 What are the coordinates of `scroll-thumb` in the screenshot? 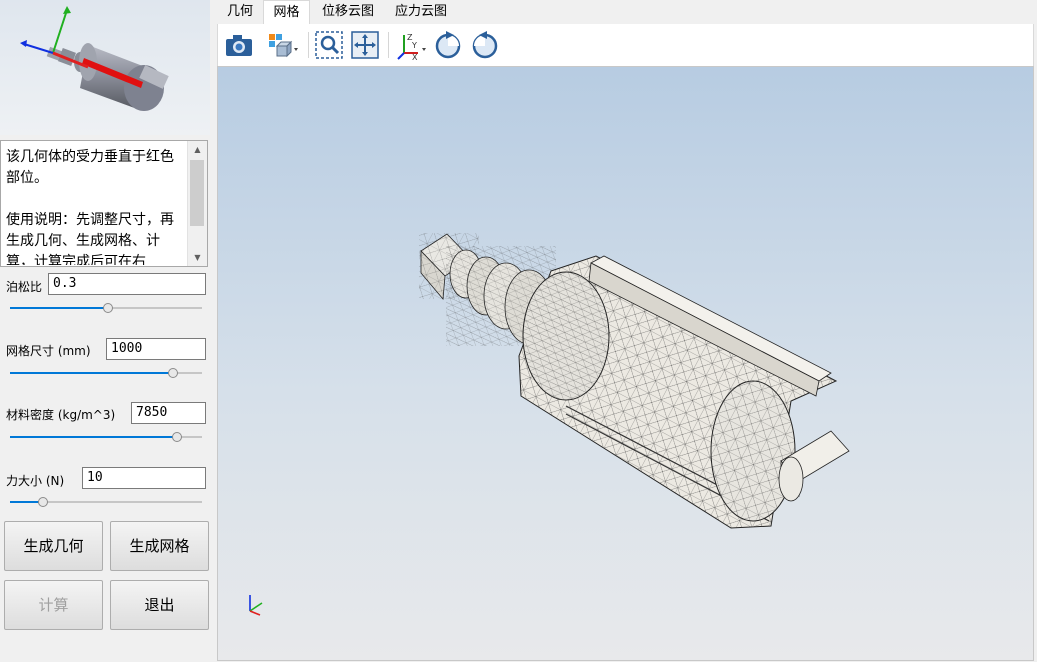 It's located at (197, 193).